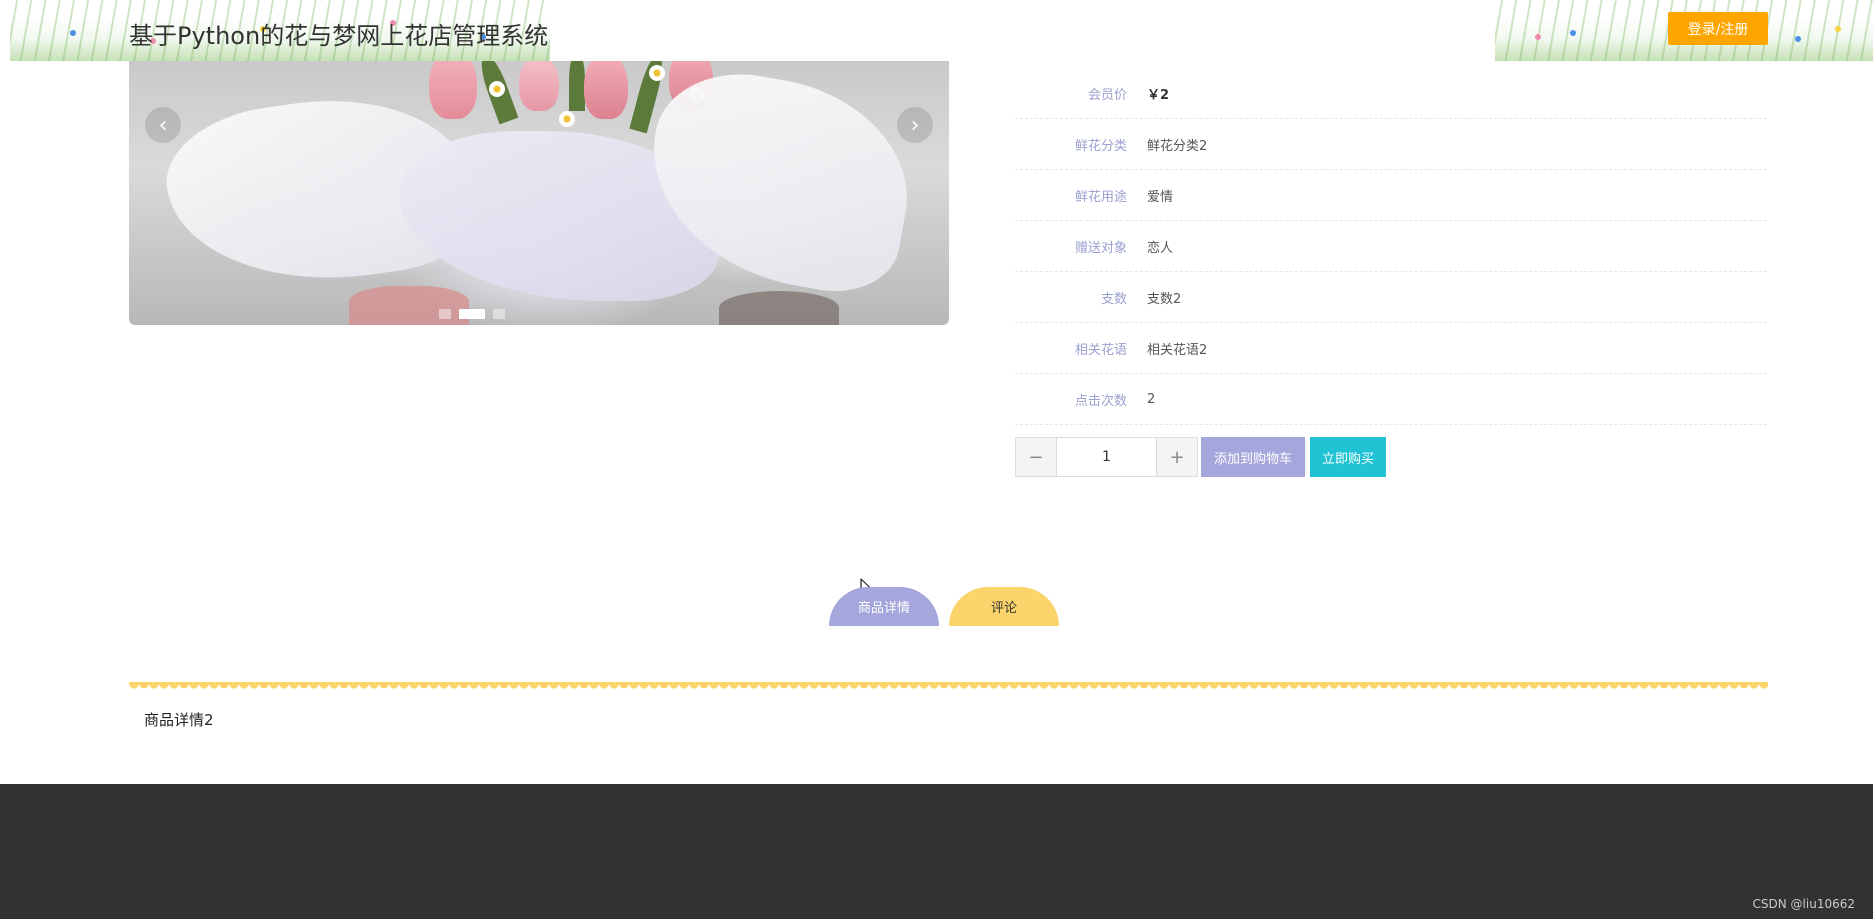  I want to click on quantity-stepper: − +, so click(1106, 457).